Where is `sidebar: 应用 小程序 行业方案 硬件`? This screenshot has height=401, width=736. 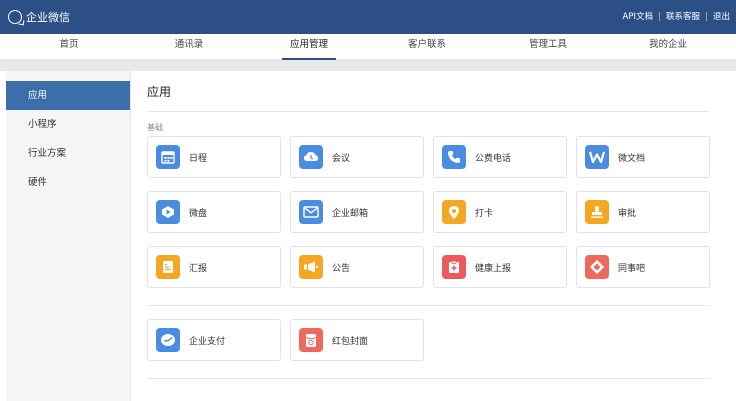 sidebar: 应用 小程序 行业方案 硬件 is located at coordinates (68, 236).